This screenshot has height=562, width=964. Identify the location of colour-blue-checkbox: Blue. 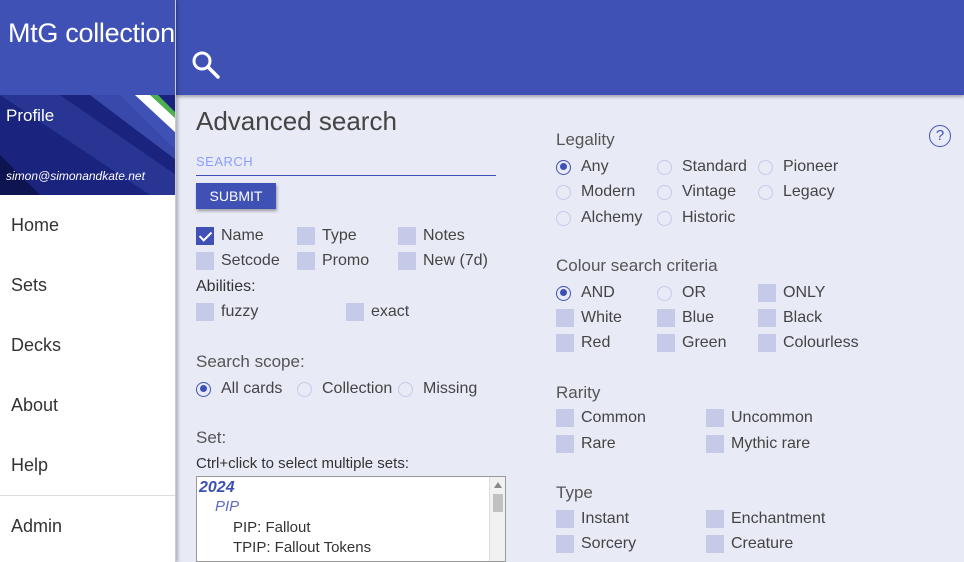
(685, 318).